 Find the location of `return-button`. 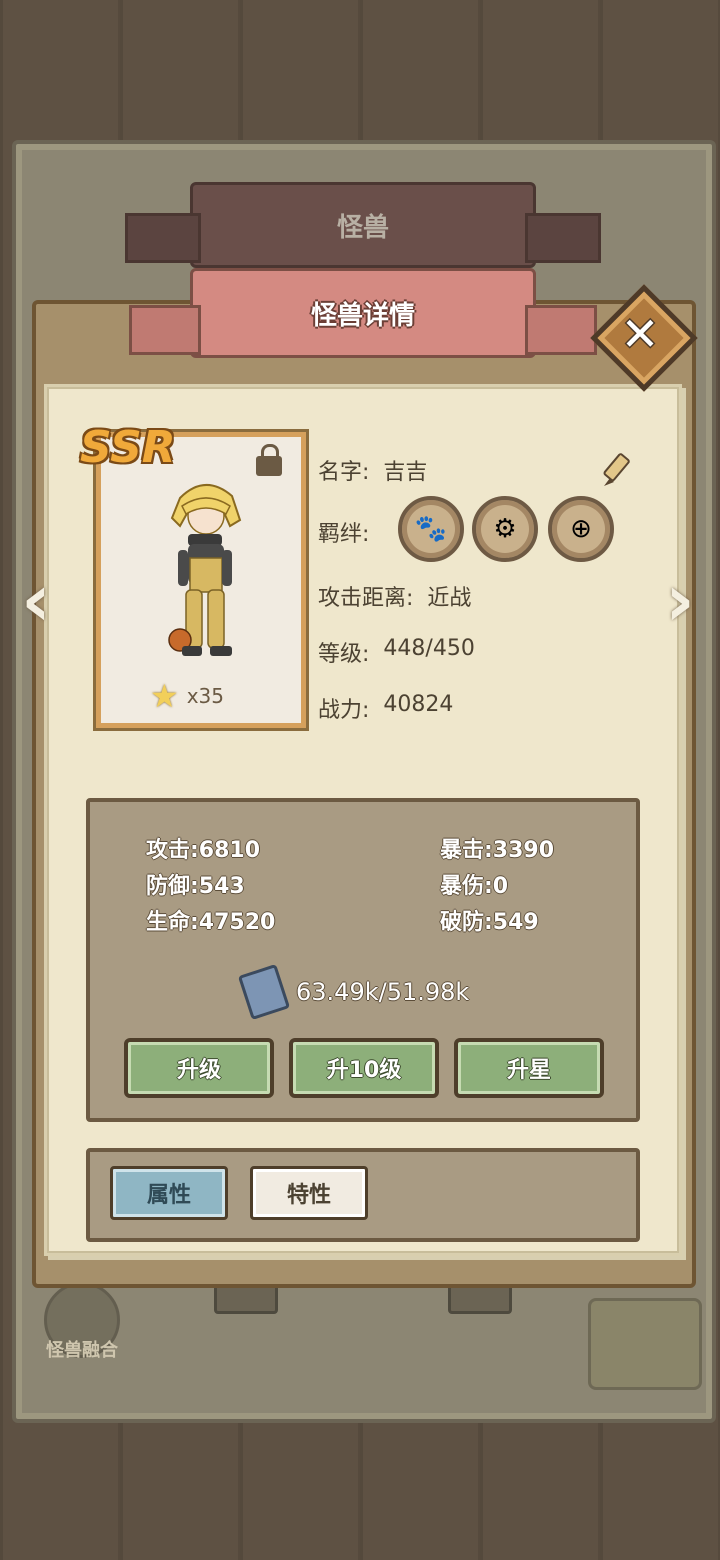

return-button is located at coordinates (645, 1344).